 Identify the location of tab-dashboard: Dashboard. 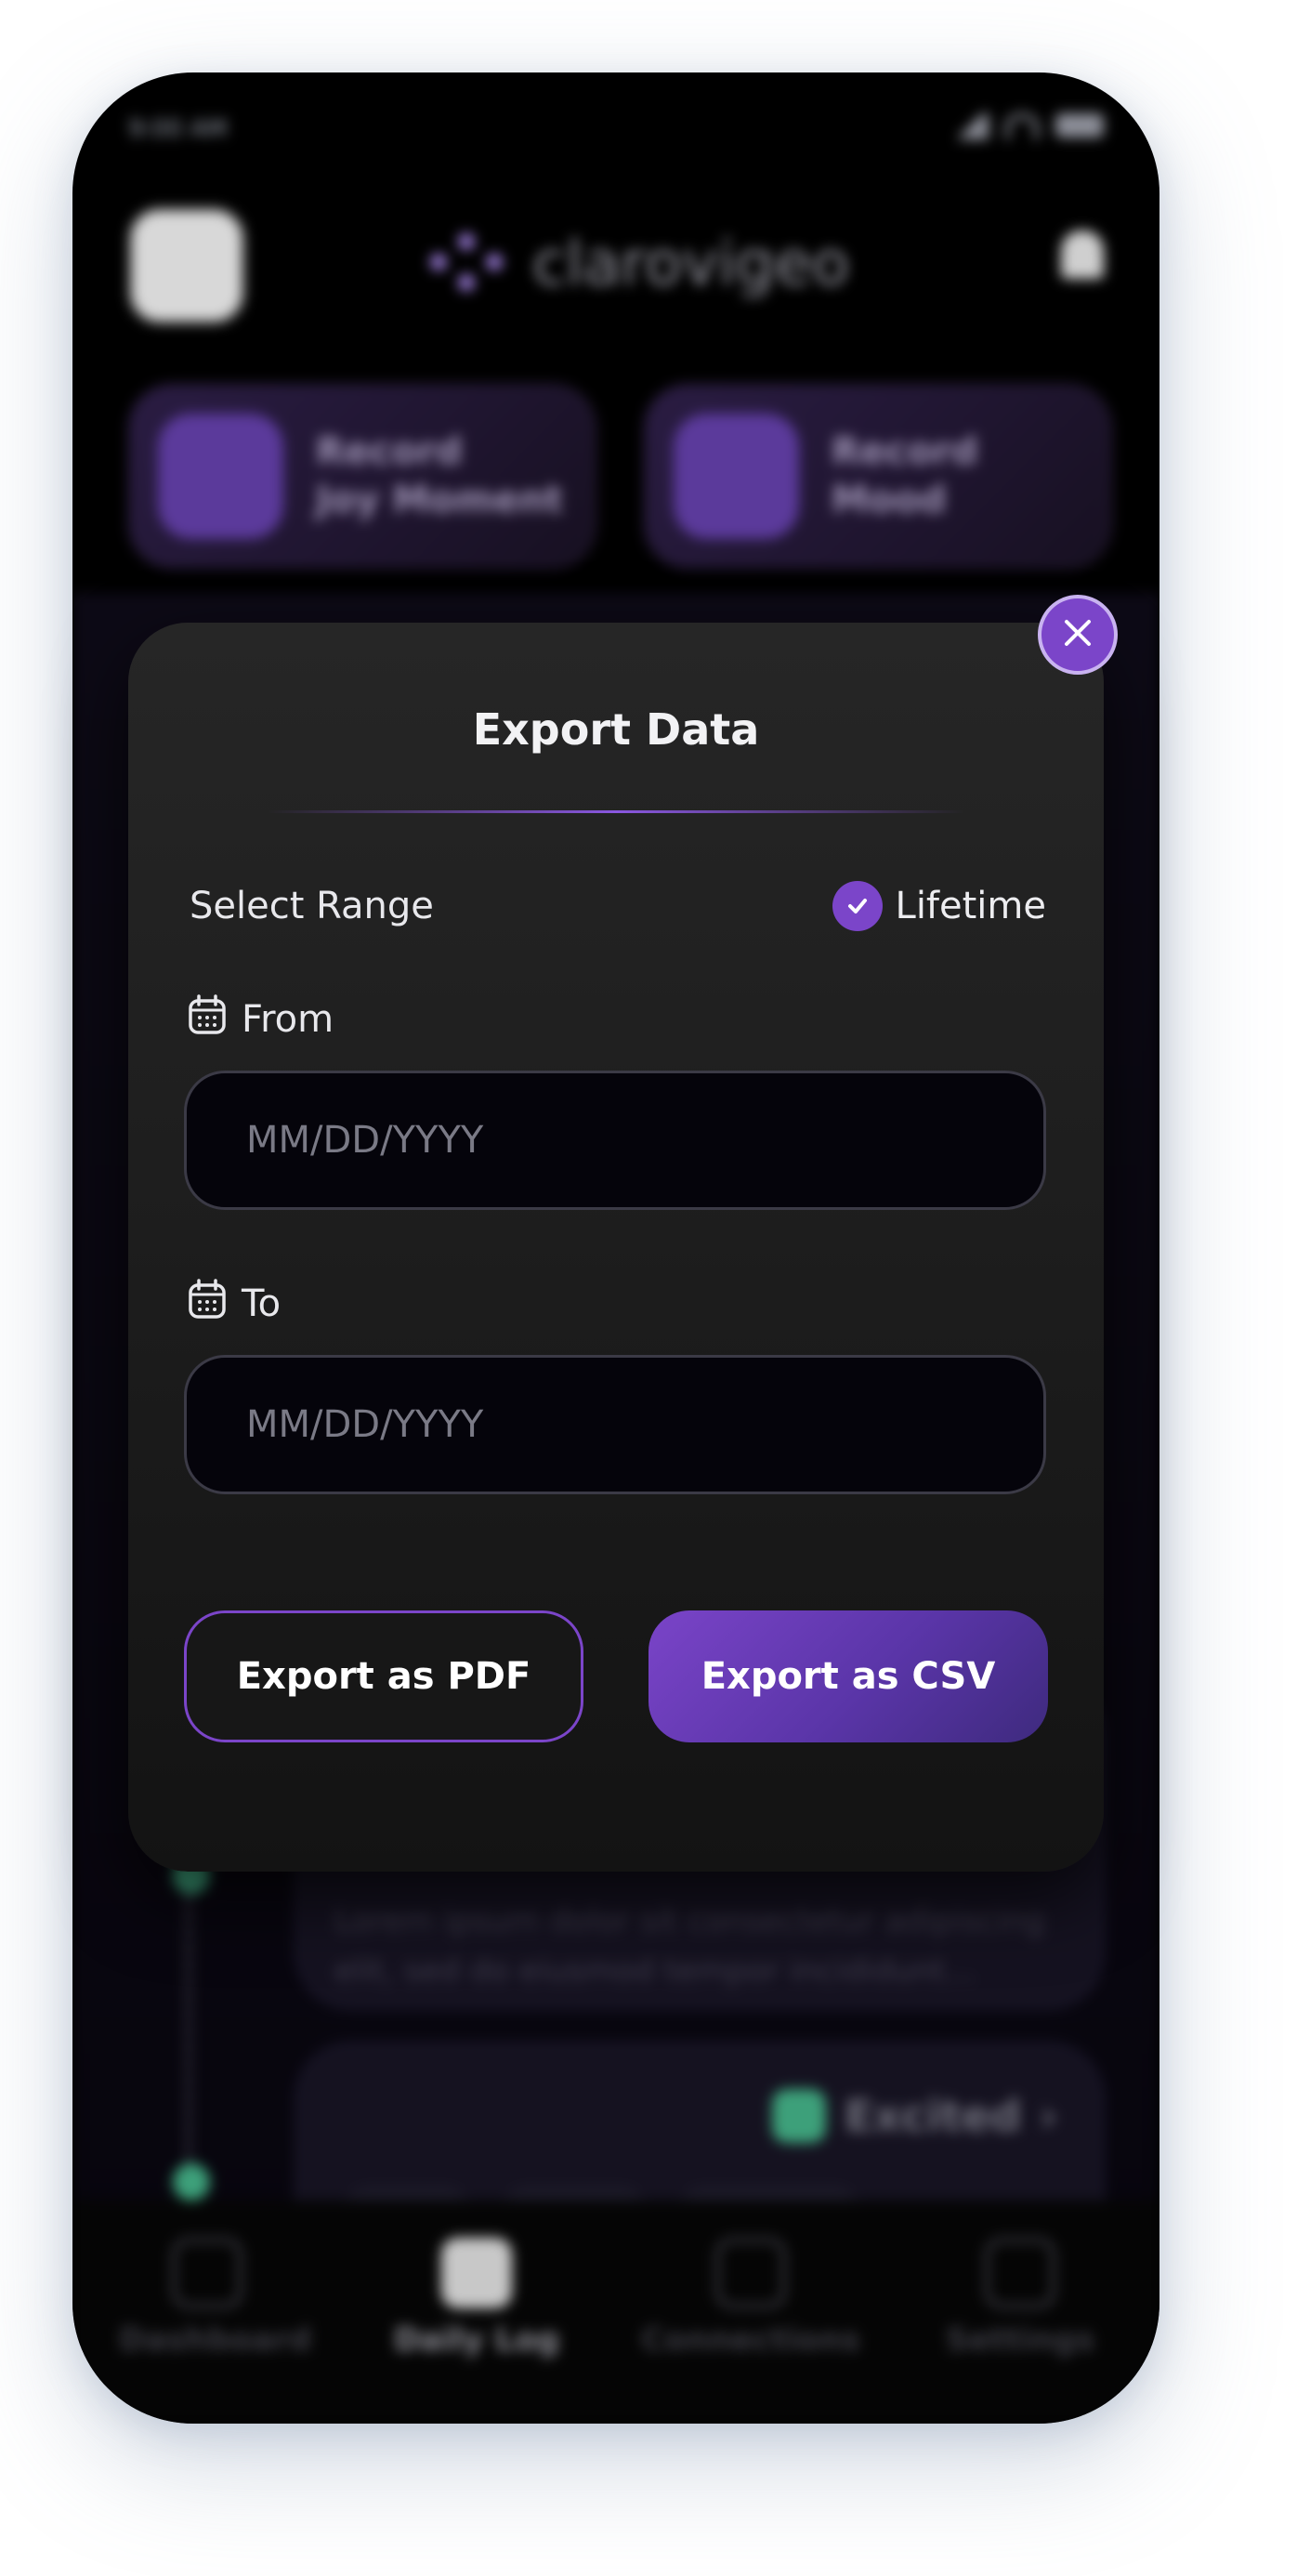
(215, 2298).